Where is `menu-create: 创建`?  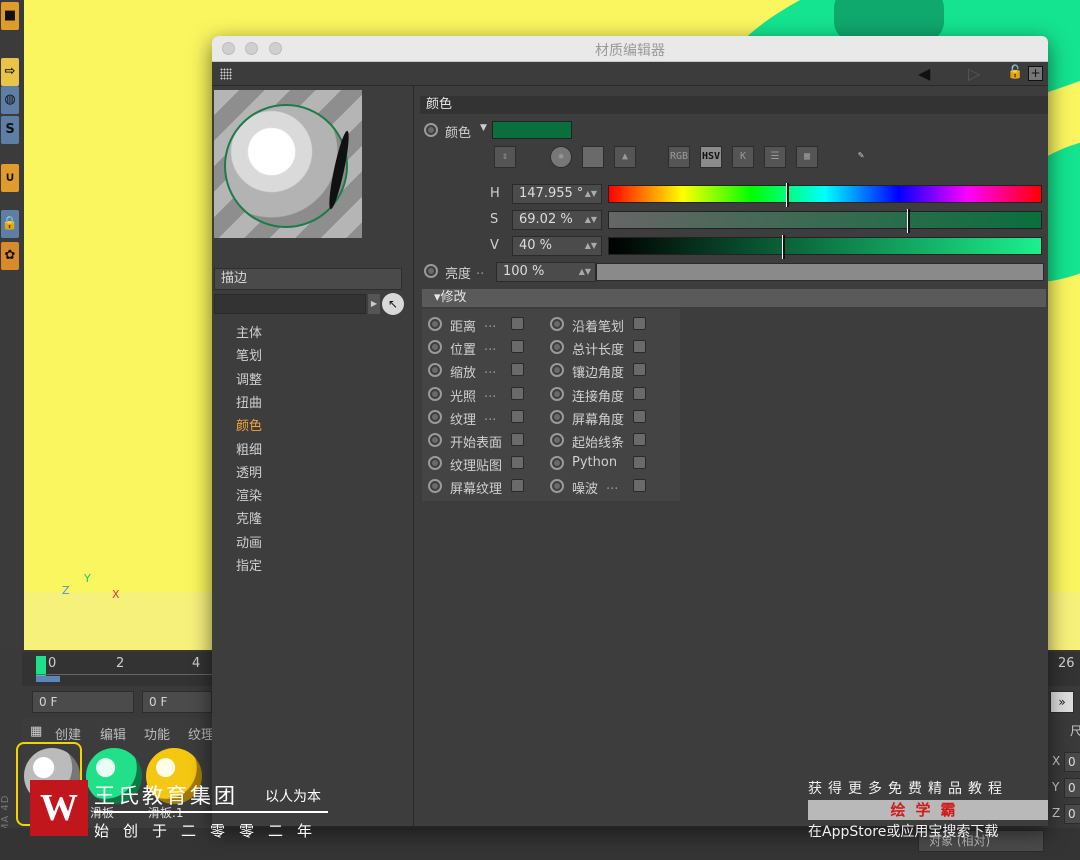 menu-create: 创建 is located at coordinates (68, 733).